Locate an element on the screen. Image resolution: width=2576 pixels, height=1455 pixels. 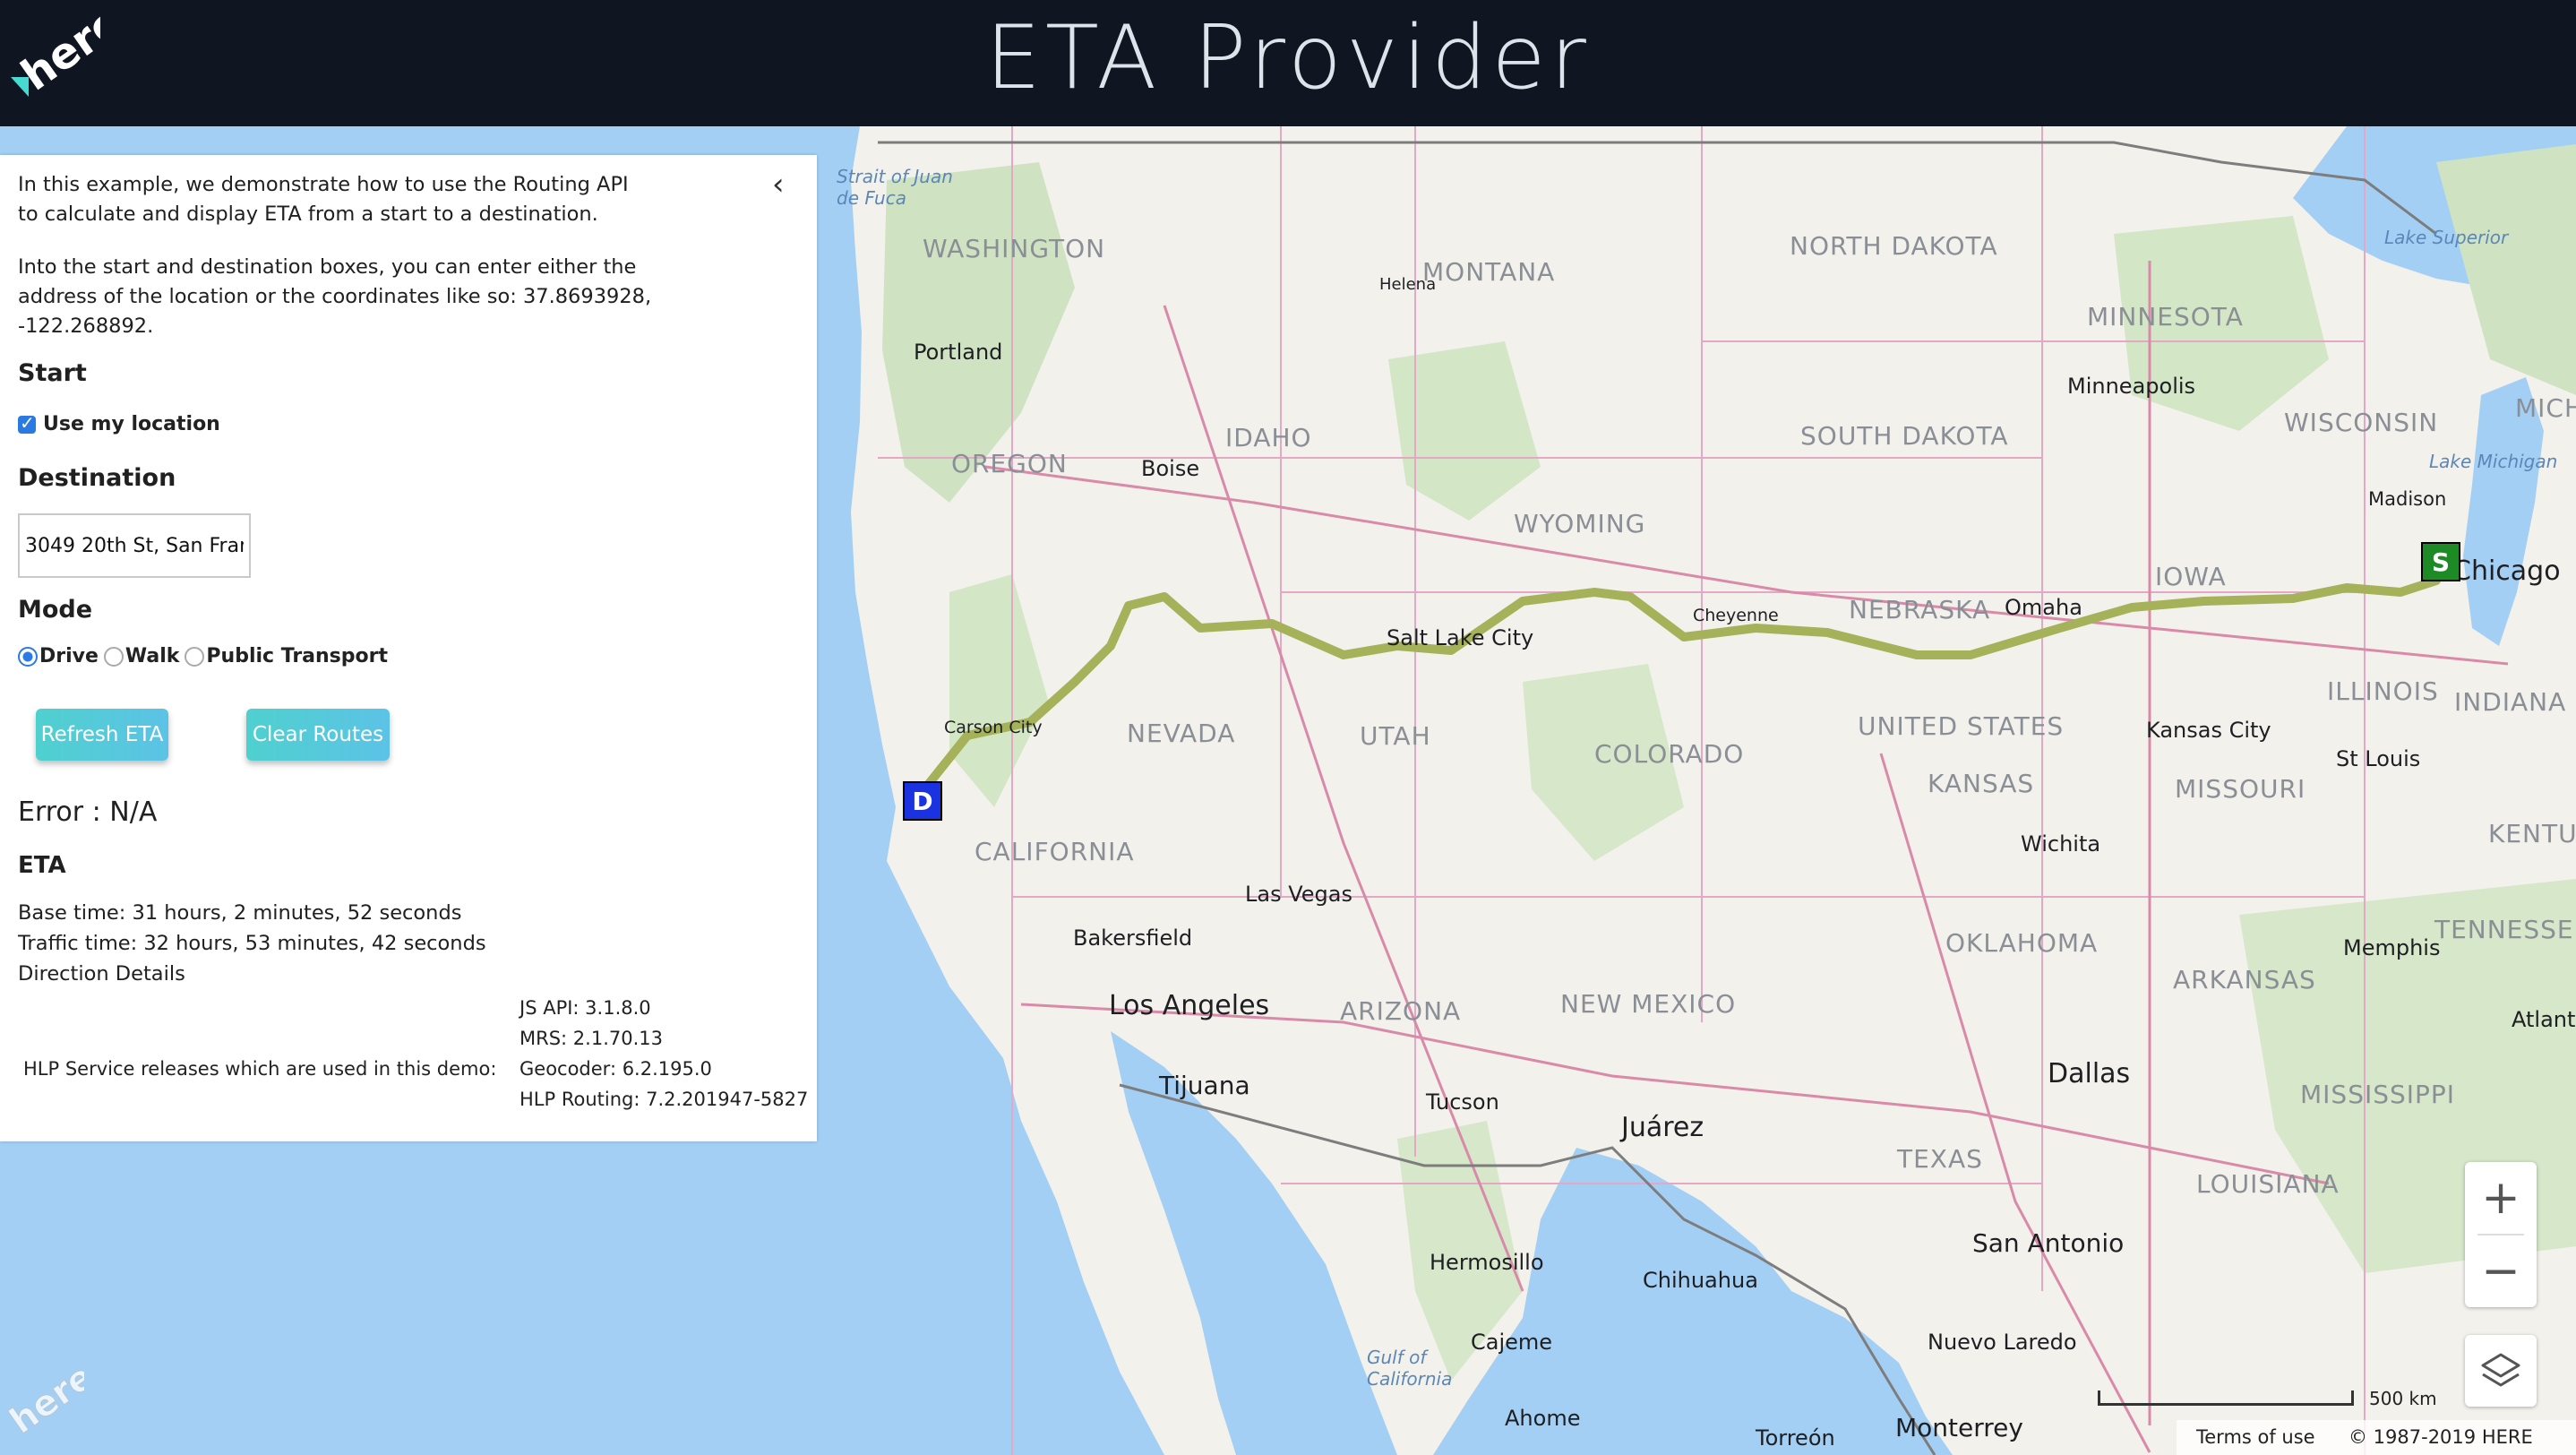
scale-bar is located at coordinates (2226, 1398).